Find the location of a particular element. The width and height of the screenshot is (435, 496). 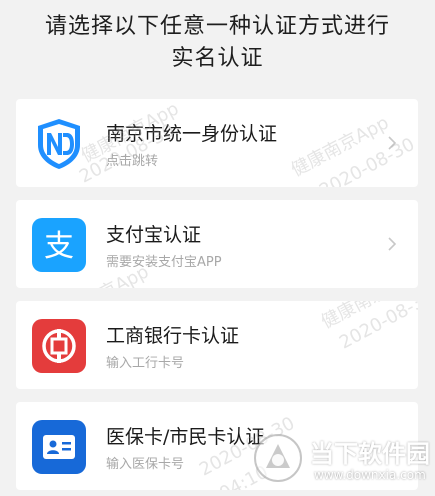

option-subtitle: 输入医保卡号 is located at coordinates (145, 464).